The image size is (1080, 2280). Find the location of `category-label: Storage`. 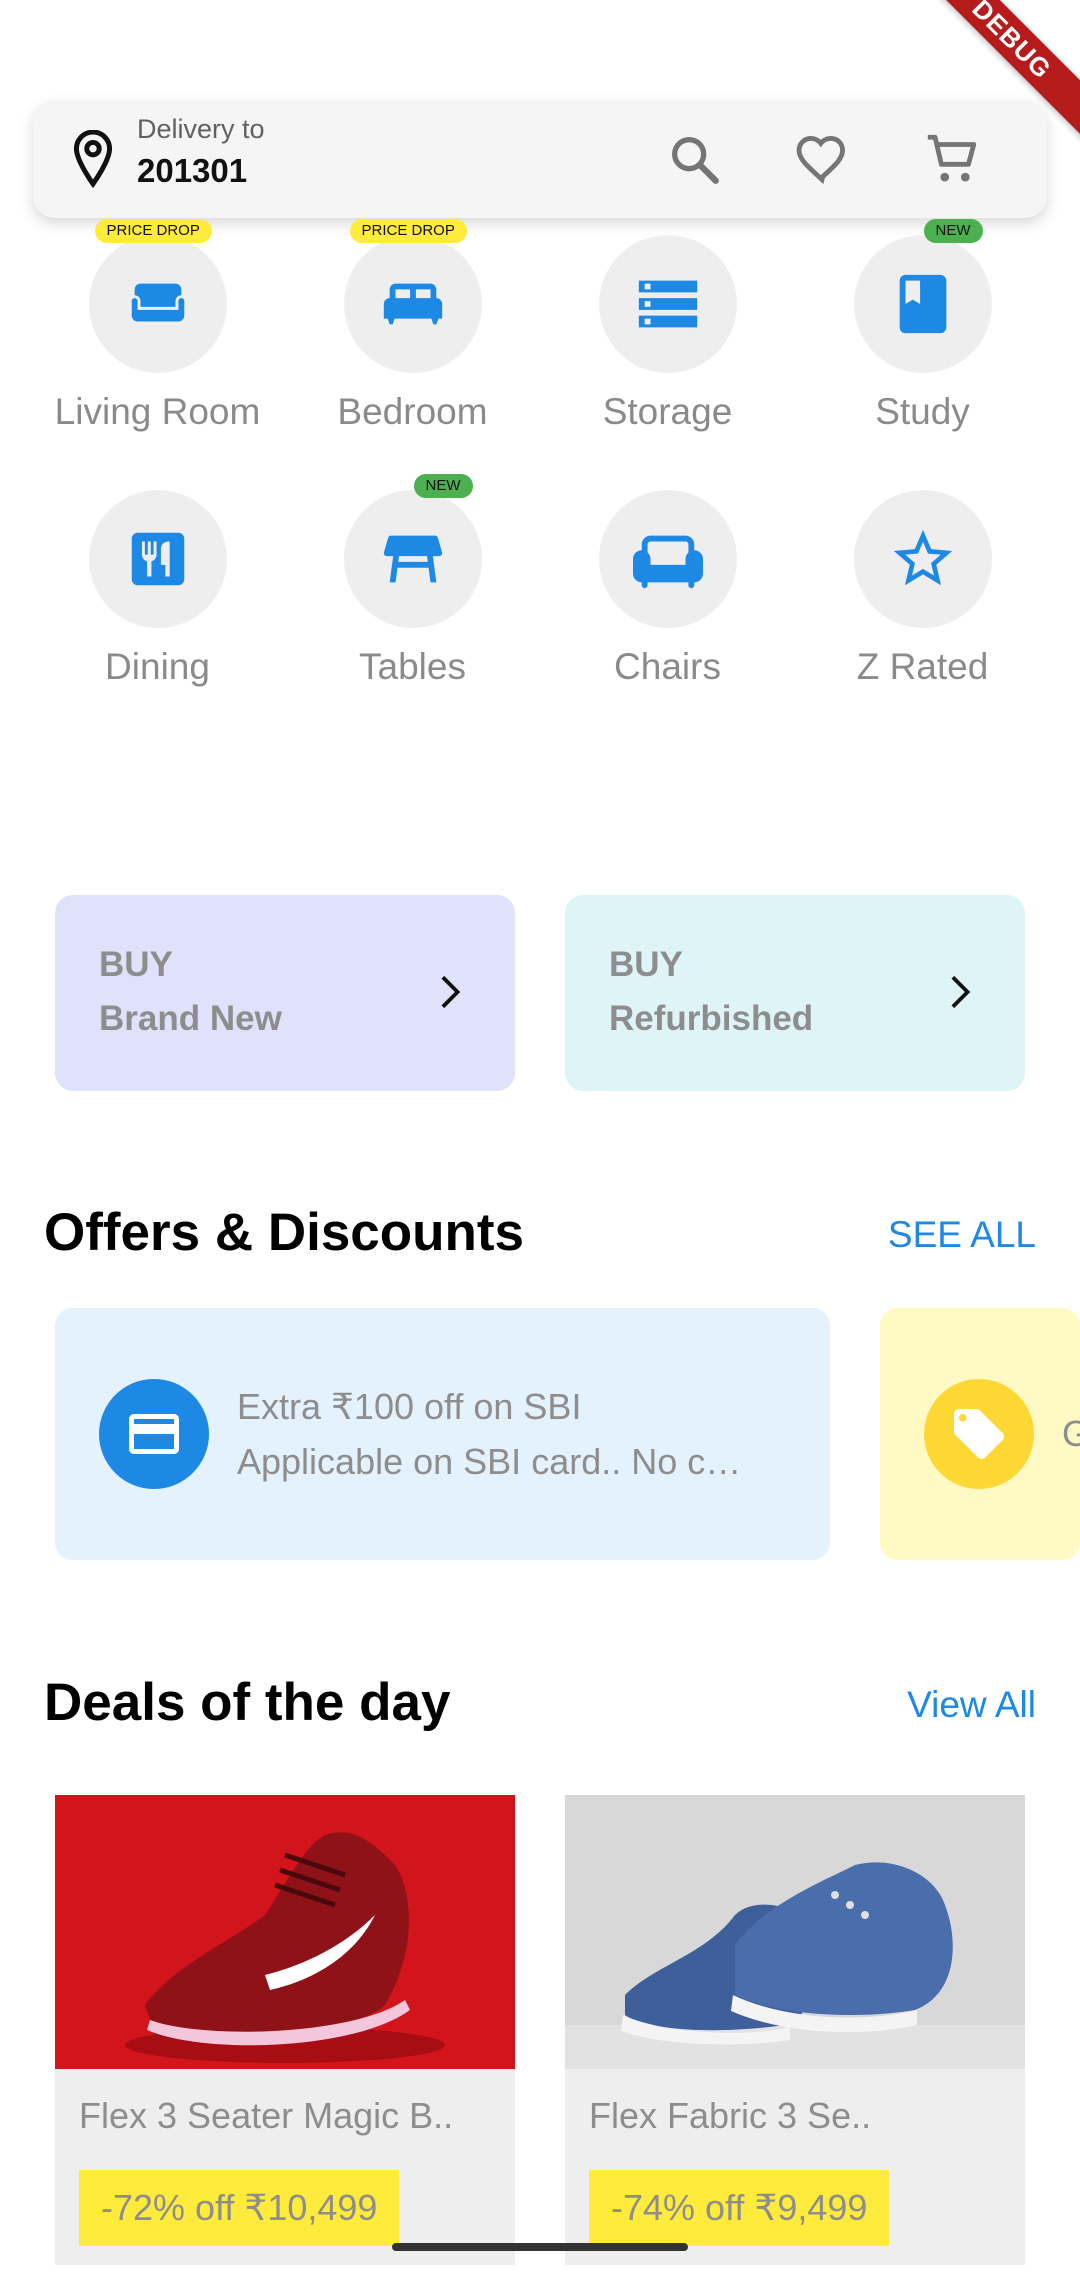

category-label: Storage is located at coordinates (667, 411).